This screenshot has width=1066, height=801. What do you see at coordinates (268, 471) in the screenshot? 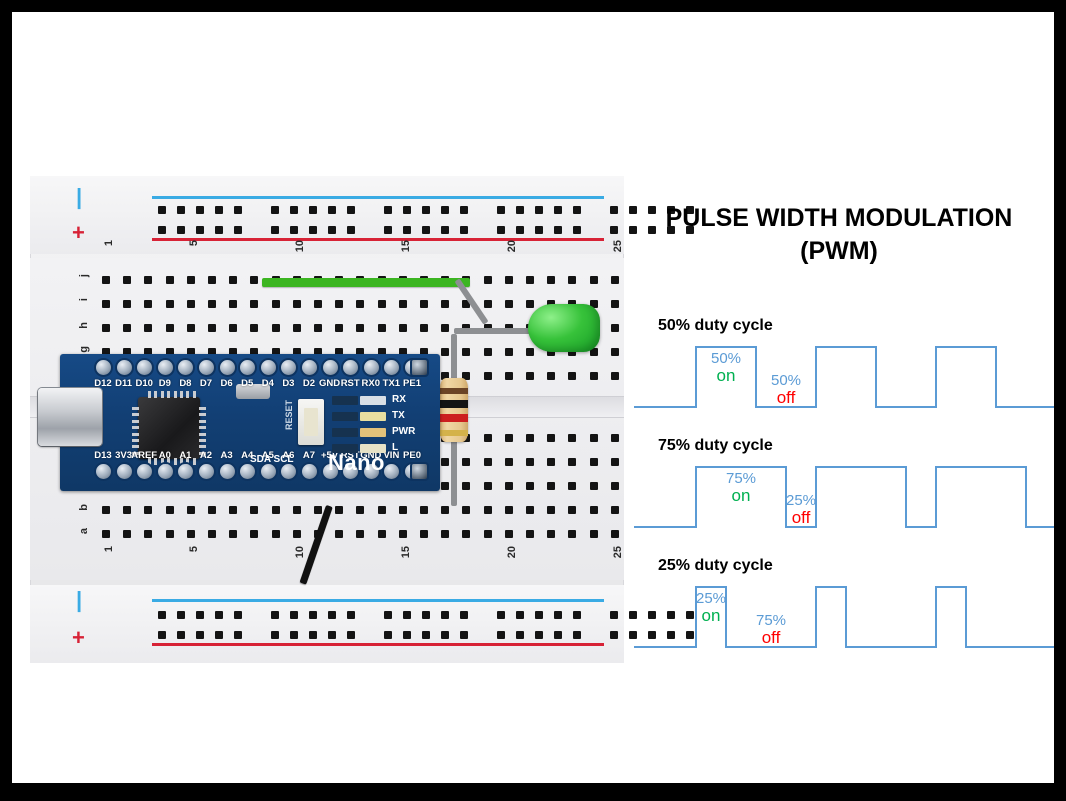
I see `nano-pin-a5` at bounding box center [268, 471].